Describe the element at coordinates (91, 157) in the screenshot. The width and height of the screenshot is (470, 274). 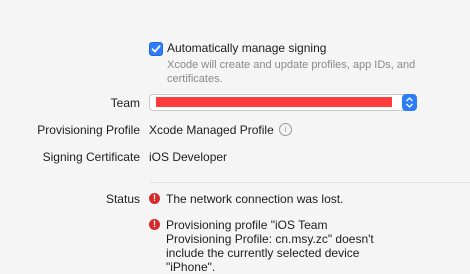
I see `signing-certificate-label: Signing Certificate` at that location.